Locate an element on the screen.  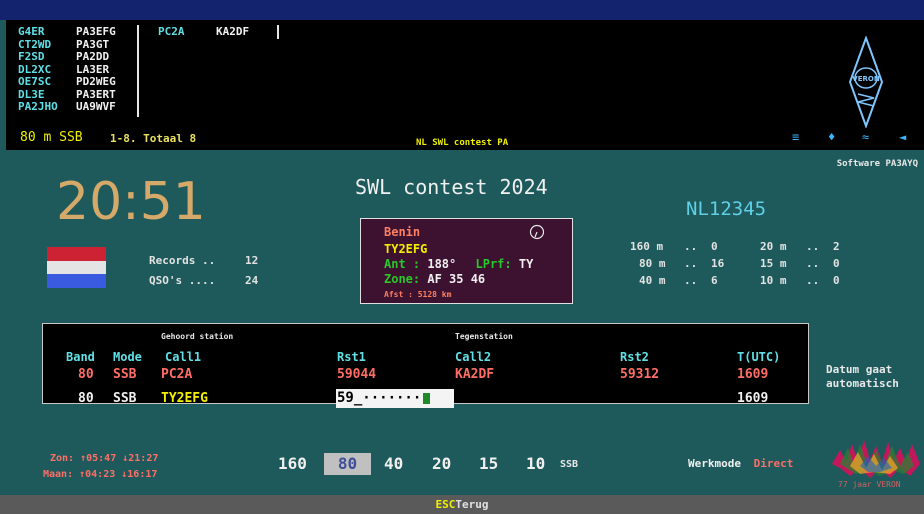
log-row1-rst2: 59312 is located at coordinates (639, 374).